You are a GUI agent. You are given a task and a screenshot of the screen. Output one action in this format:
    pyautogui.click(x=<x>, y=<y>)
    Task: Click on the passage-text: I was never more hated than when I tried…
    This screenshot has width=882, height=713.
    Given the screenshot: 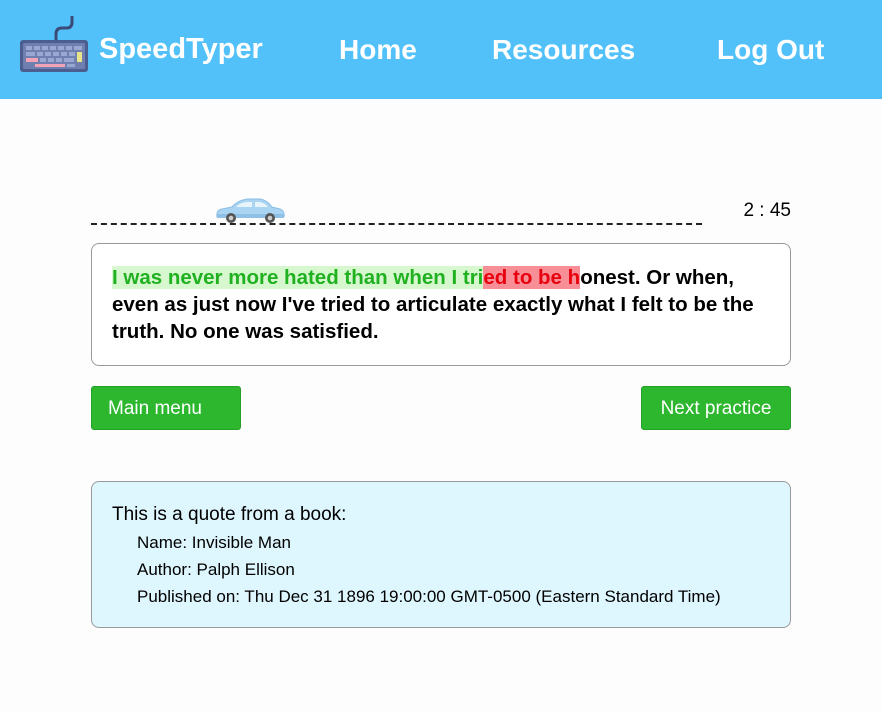 What is the action you would take?
    pyautogui.click(x=442, y=304)
    